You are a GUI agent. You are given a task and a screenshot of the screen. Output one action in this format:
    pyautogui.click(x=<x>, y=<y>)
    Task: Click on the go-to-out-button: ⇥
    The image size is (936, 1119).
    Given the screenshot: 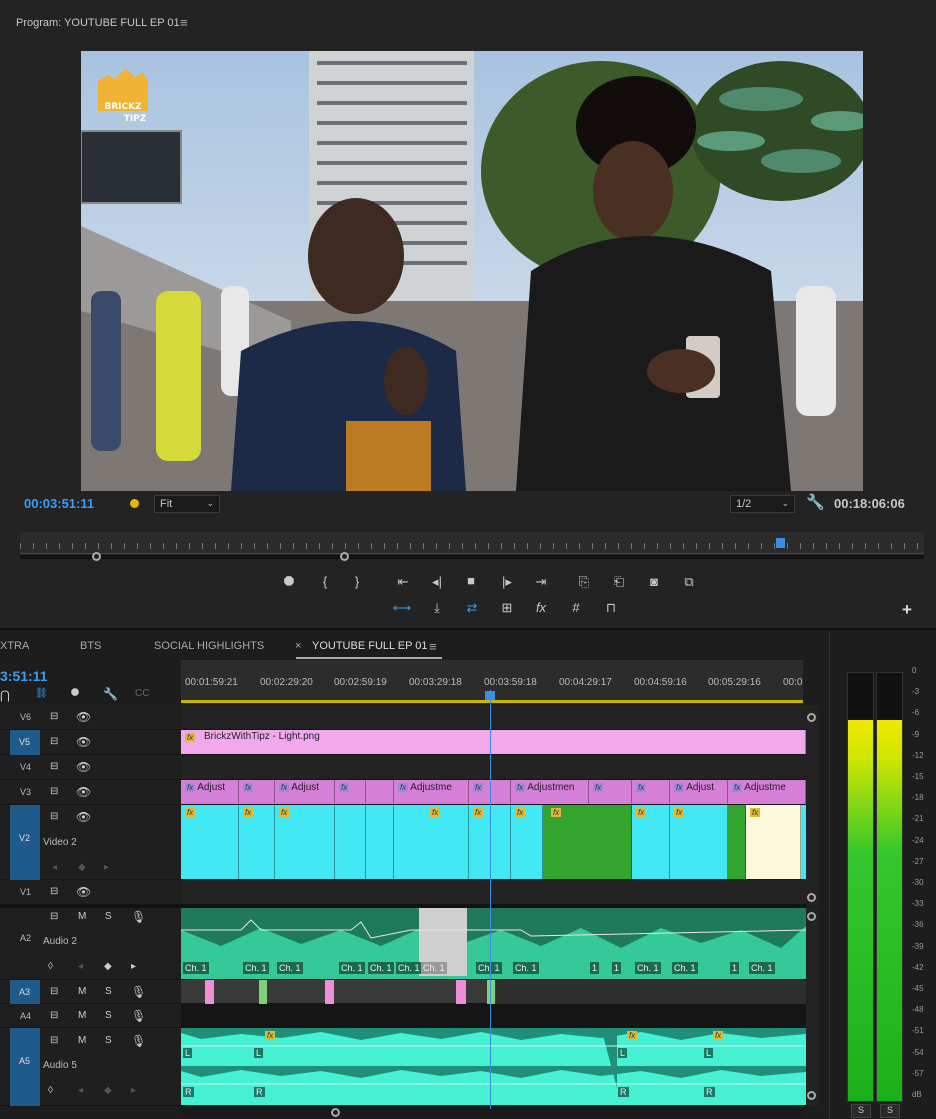 What is the action you would take?
    pyautogui.click(x=541, y=582)
    